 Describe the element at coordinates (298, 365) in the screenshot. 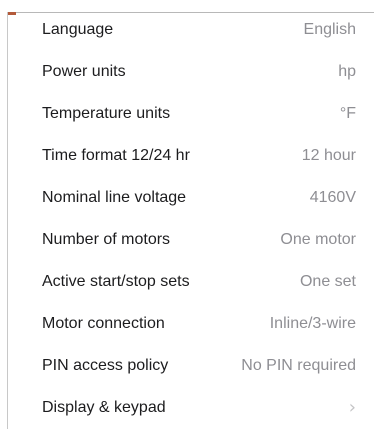

I see `pin-access-policy-value: No PIN required` at that location.